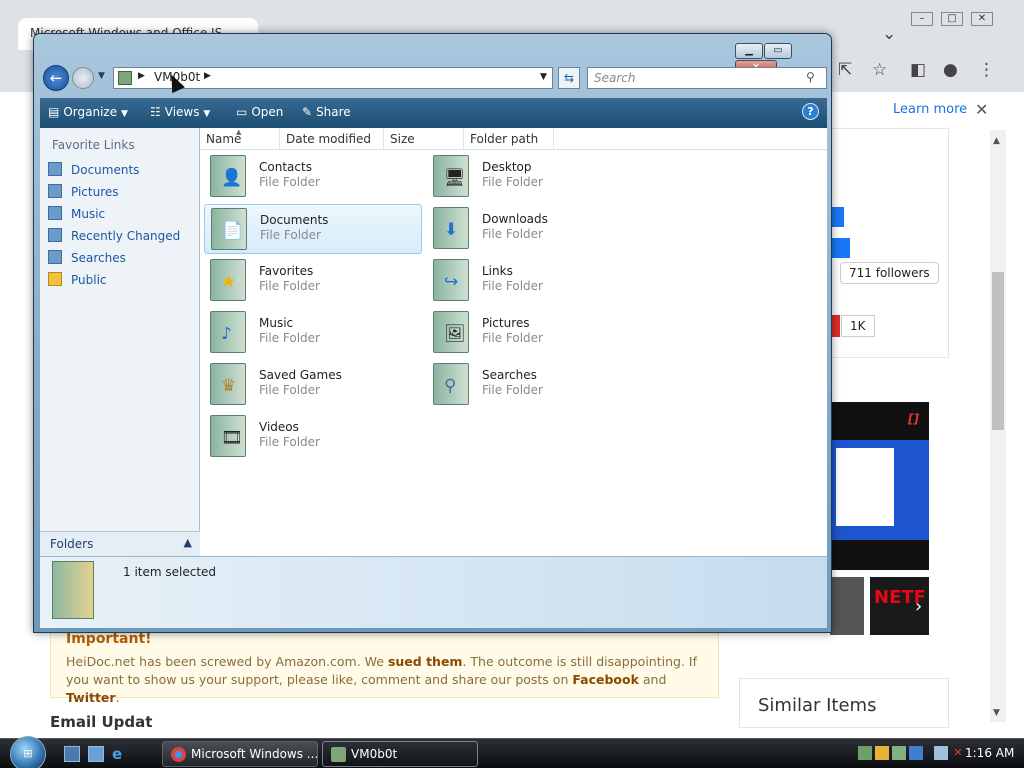  Describe the element at coordinates (879, 70) in the screenshot. I see `bookmark-star-icon: ☆` at that location.